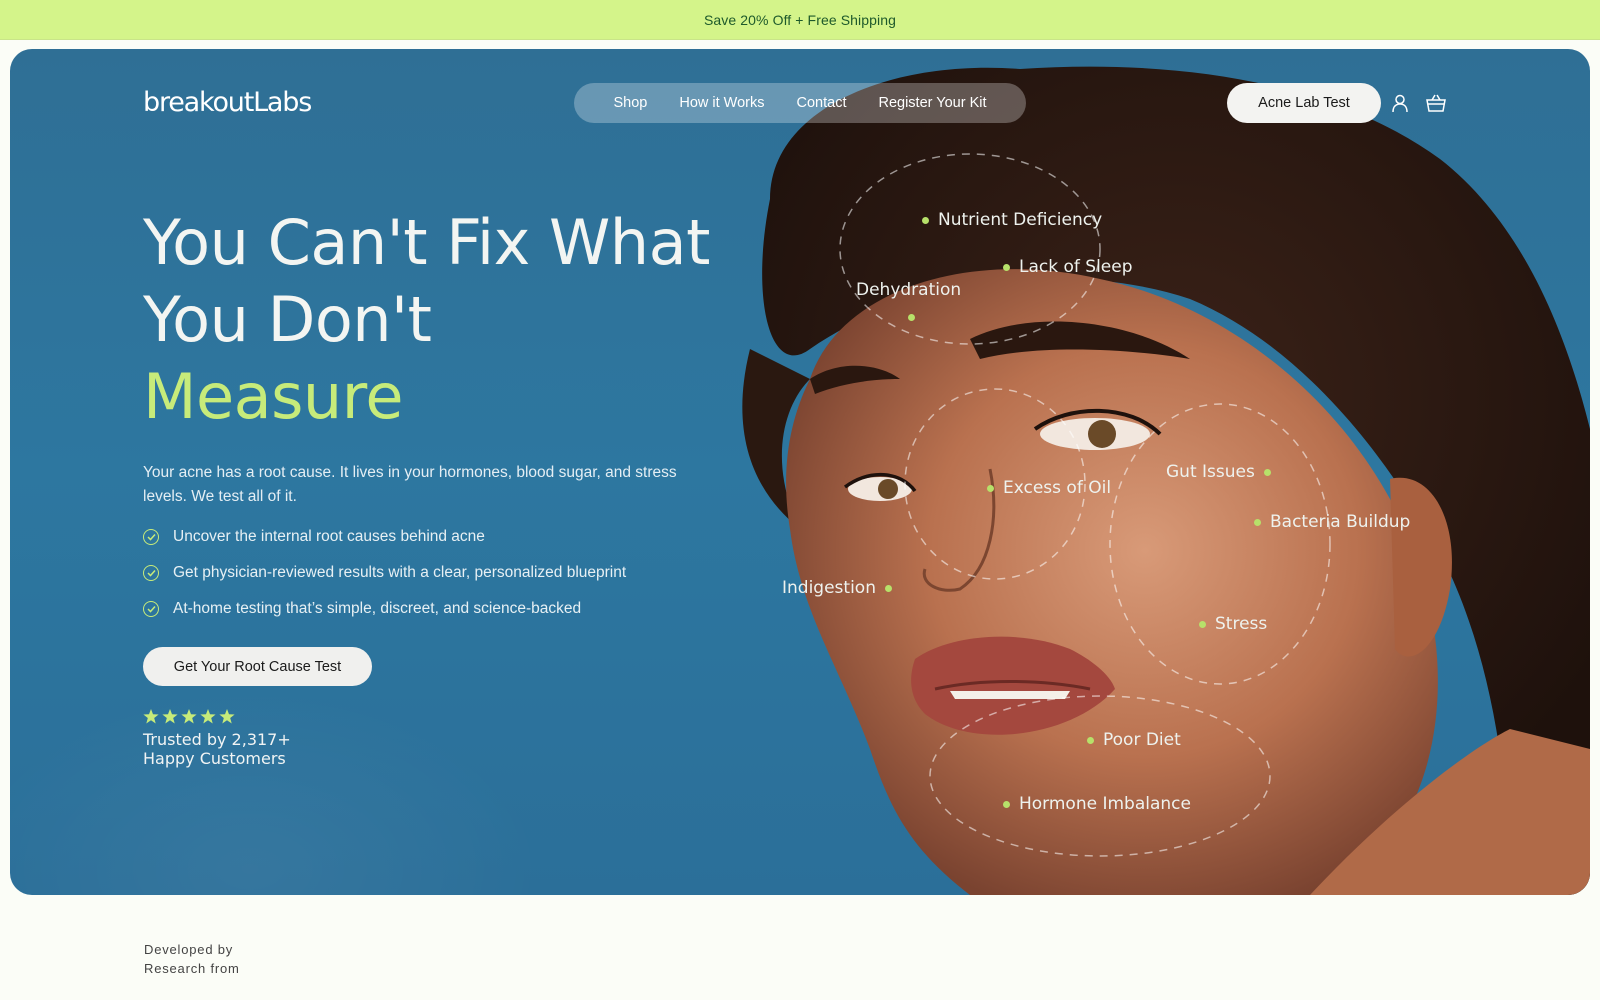  I want to click on hero-headline: You Can't Fix What You Don't Measure, so click(463, 319).